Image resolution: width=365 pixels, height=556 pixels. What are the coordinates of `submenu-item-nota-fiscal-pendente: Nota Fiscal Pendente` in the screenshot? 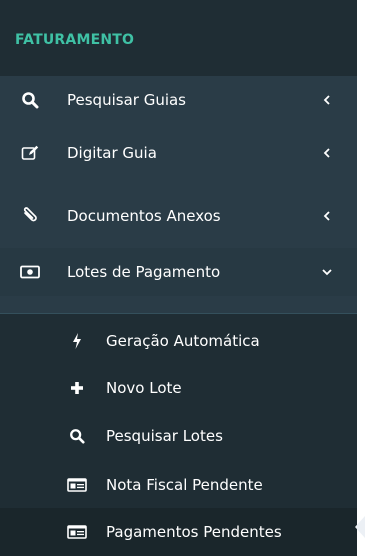 It's located at (178, 485).